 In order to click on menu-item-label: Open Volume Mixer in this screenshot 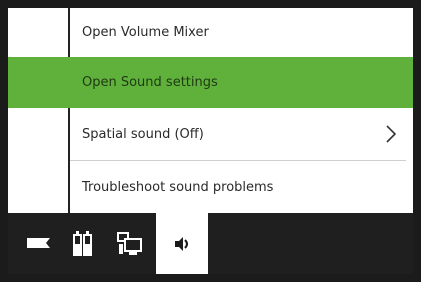, I will do `click(145, 32)`.